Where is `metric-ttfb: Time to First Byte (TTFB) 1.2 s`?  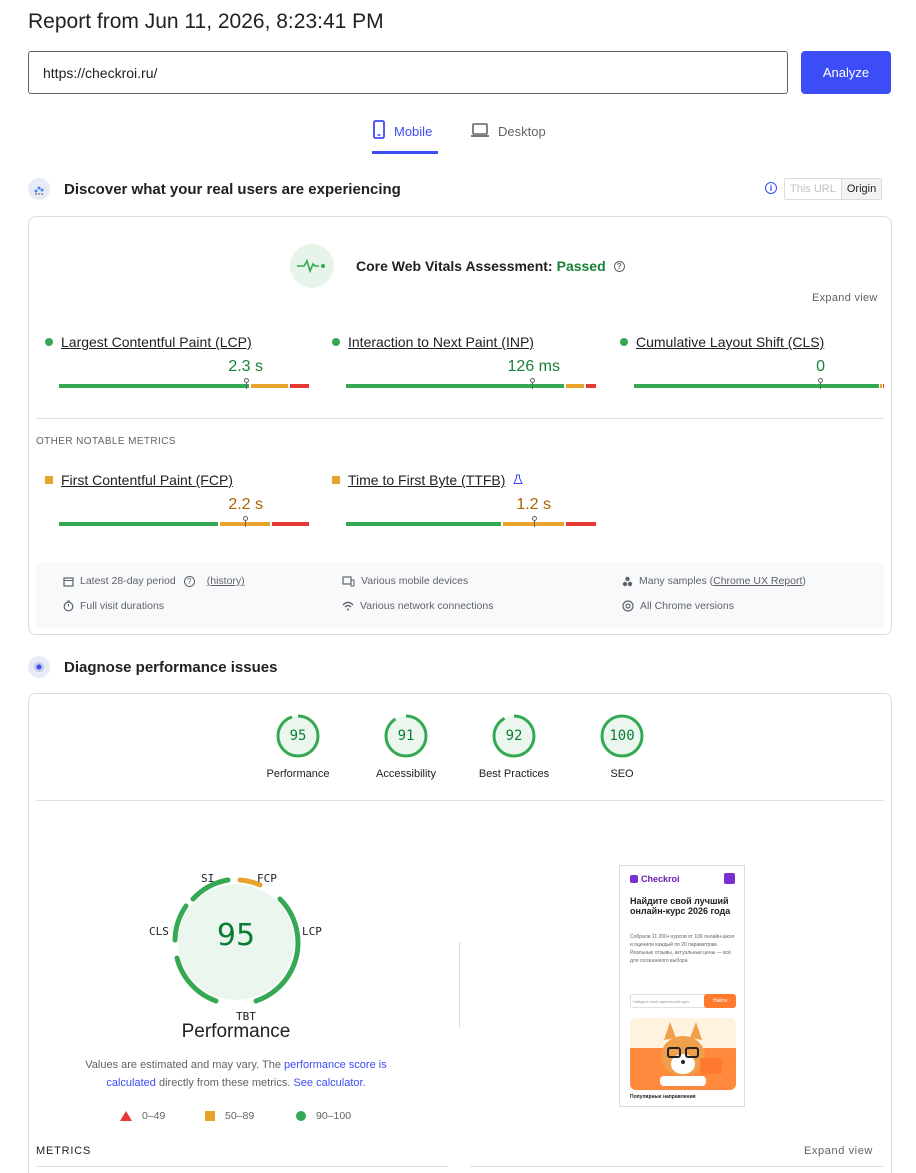 metric-ttfb: Time to First Byte (TTFB) 1.2 s is located at coordinates (464, 499).